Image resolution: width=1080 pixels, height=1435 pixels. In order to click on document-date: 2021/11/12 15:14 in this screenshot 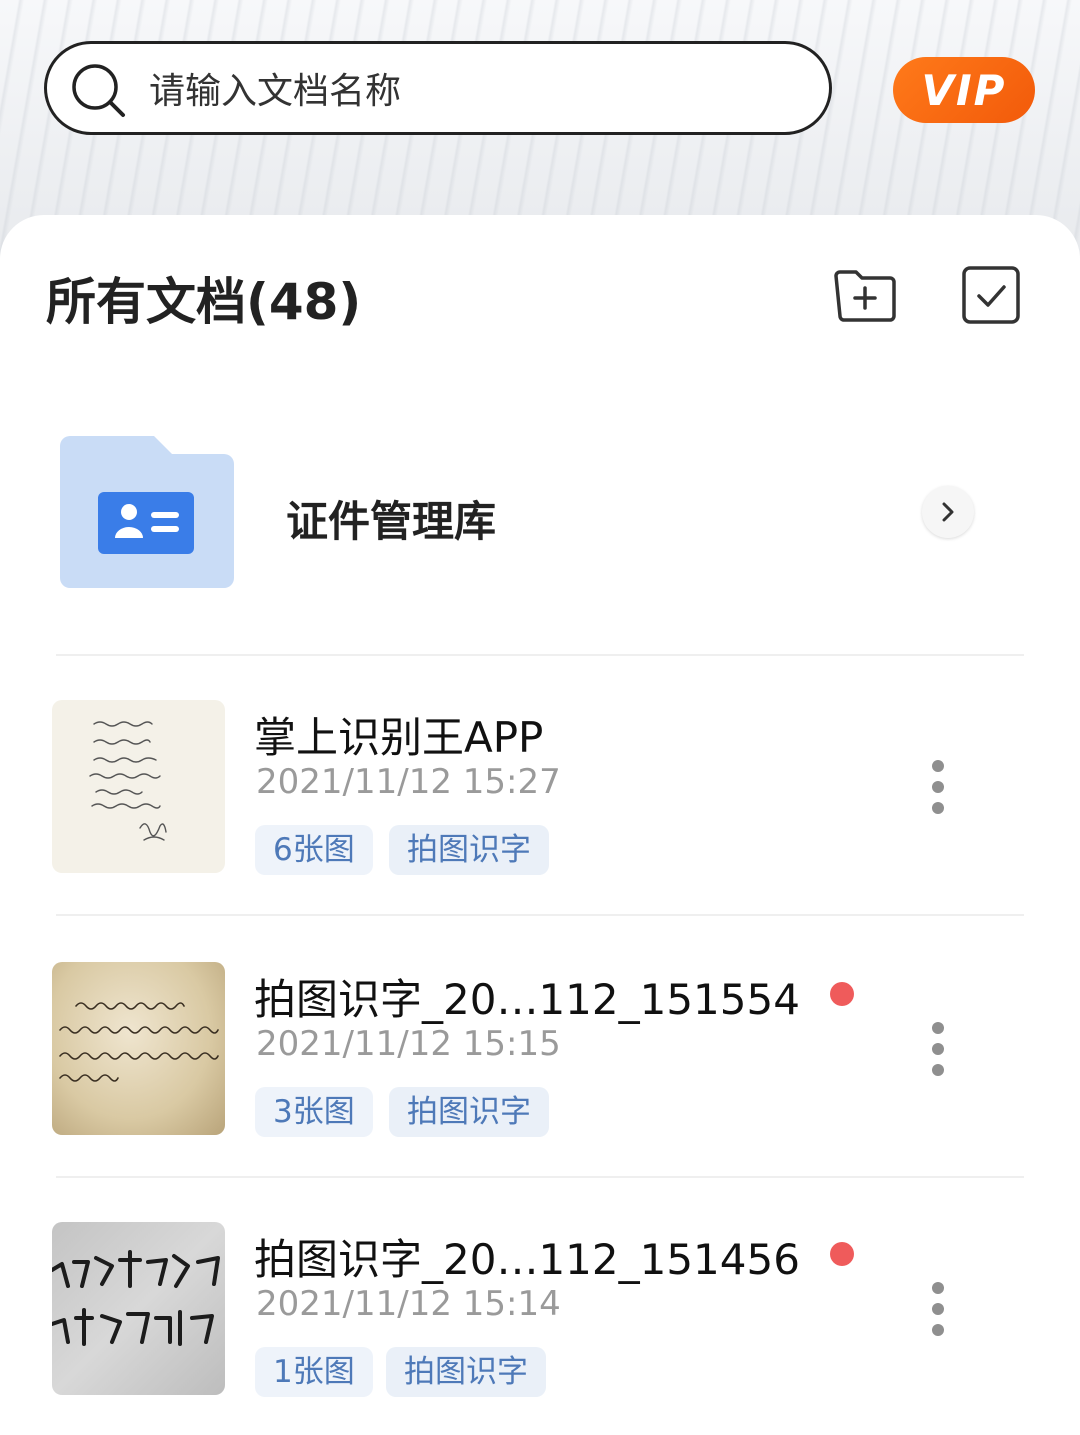, I will do `click(408, 1304)`.